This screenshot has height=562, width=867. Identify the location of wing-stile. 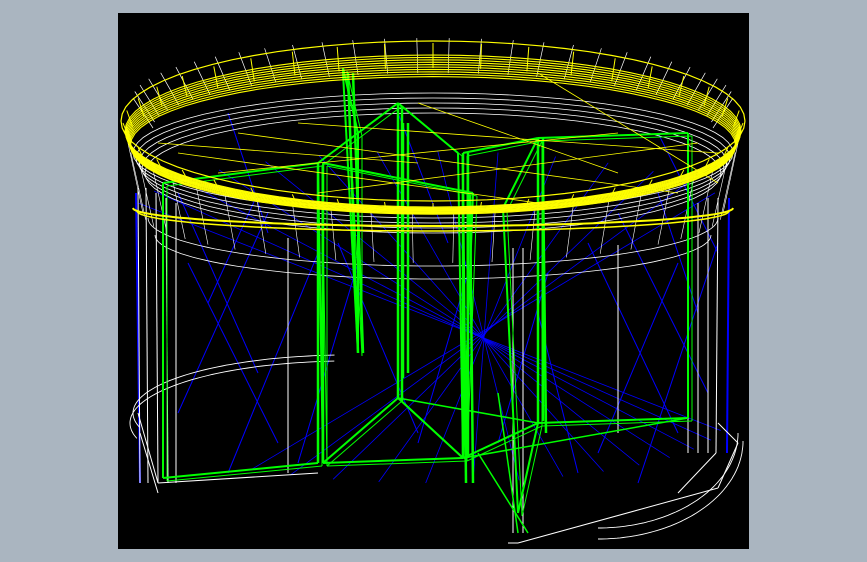
(471, 339).